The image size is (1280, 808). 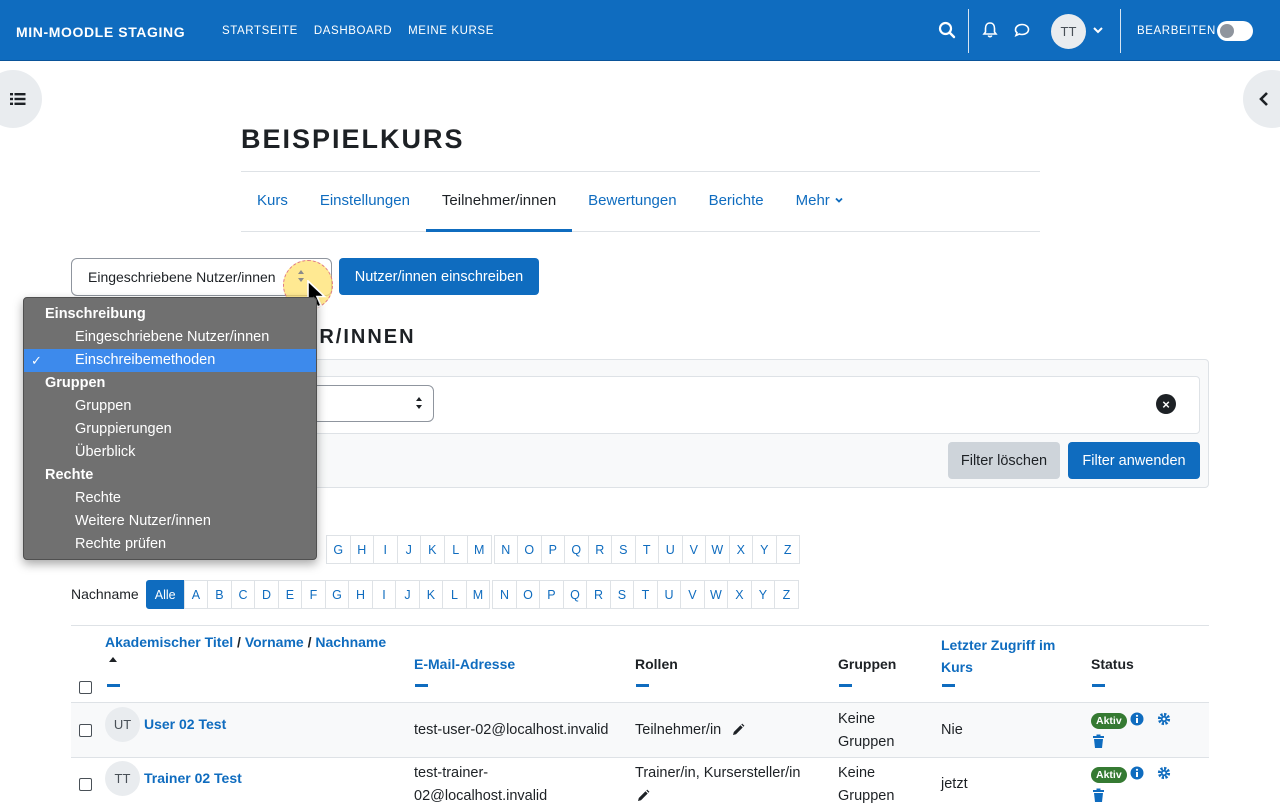 What do you see at coordinates (736, 201) in the screenshot?
I see `tab-berichte: Berichte` at bounding box center [736, 201].